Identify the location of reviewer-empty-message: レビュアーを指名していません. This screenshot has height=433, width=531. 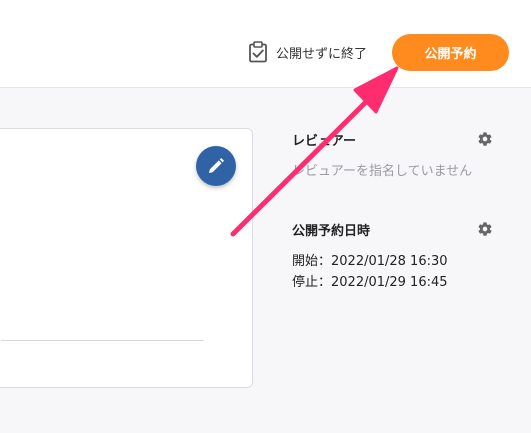
(382, 171).